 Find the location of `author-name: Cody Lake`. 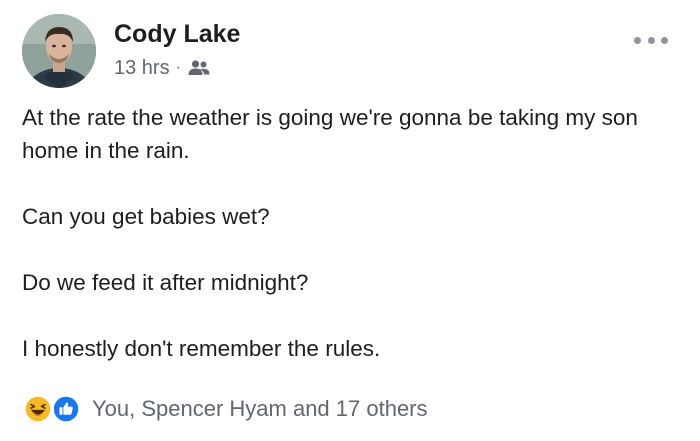

author-name: Cody Lake is located at coordinates (177, 34).